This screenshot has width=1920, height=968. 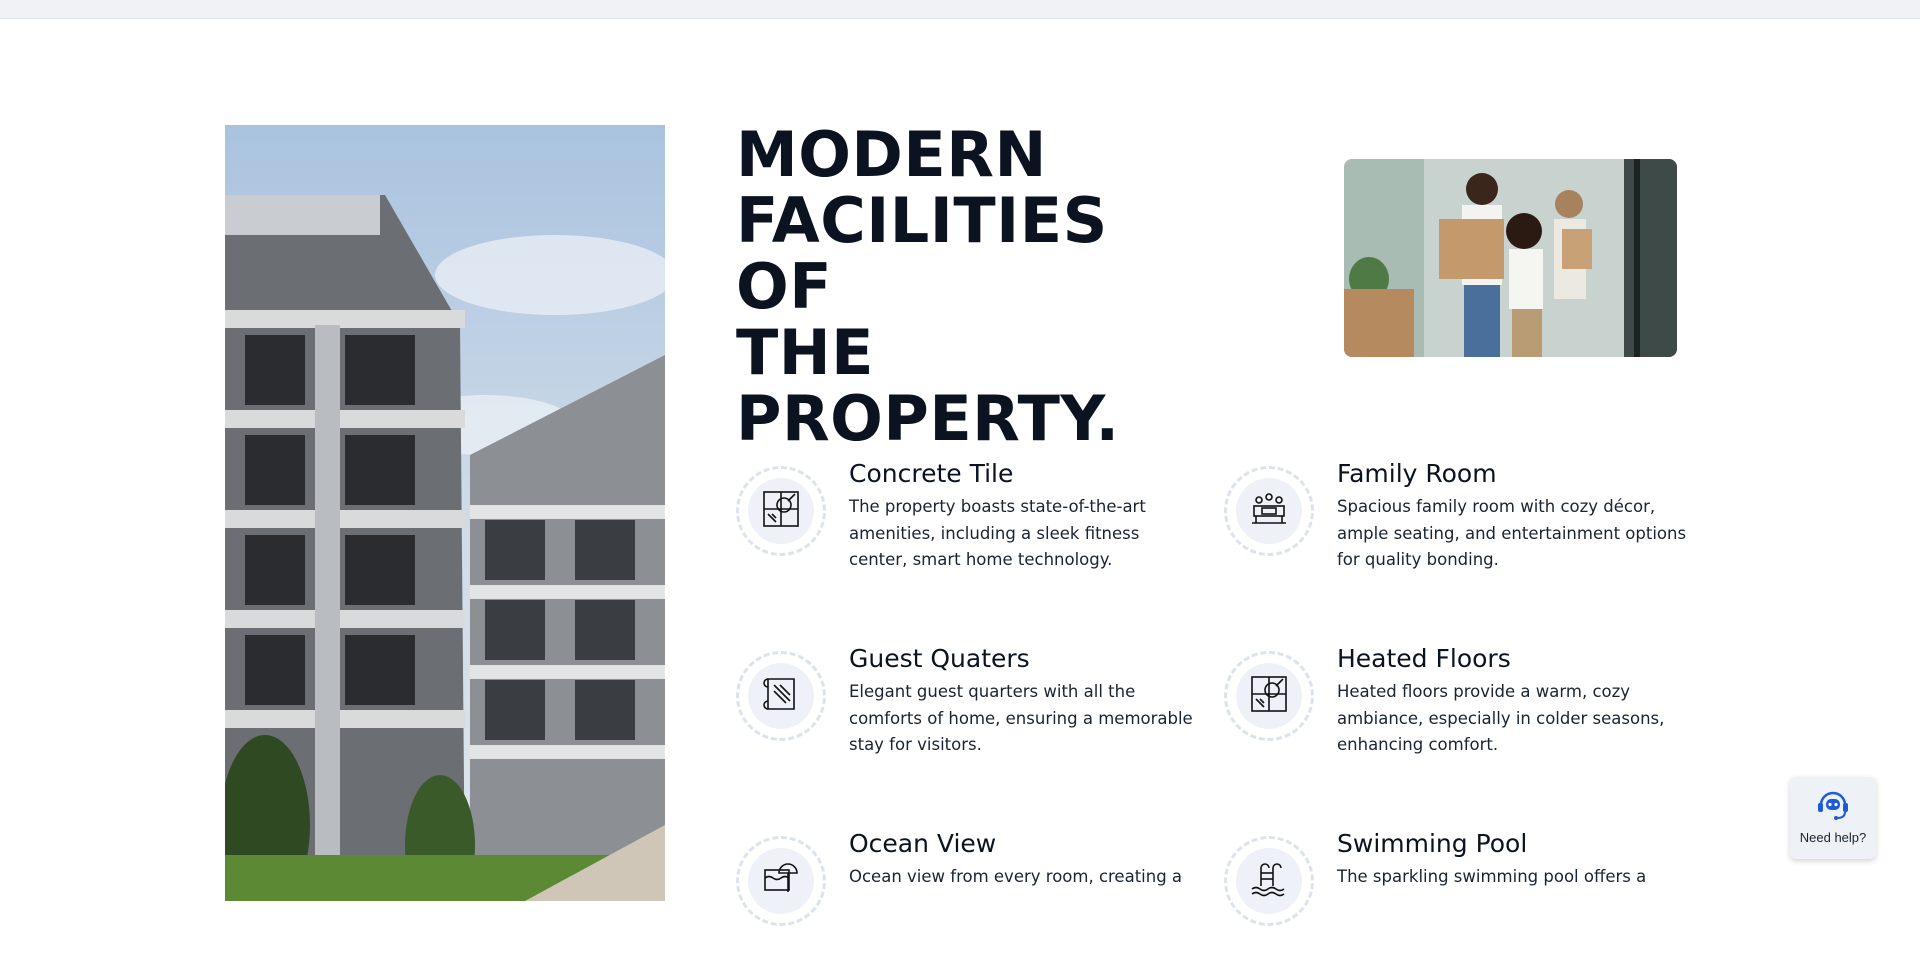 I want to click on feature-title: Heated Floors, so click(x=1424, y=658).